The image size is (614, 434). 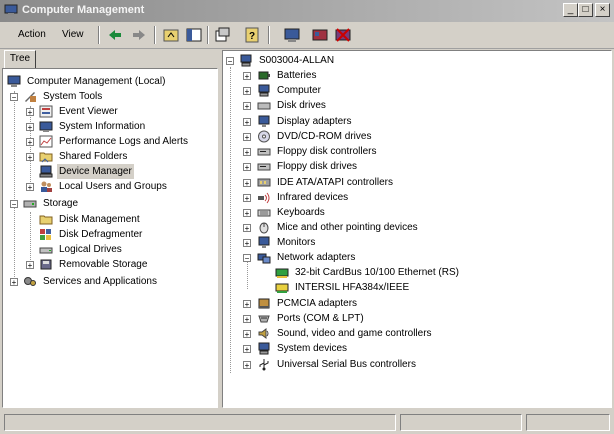 What do you see at coordinates (346, 364) in the screenshot?
I see `device-label: Universal Serial Bus controllers` at bounding box center [346, 364].